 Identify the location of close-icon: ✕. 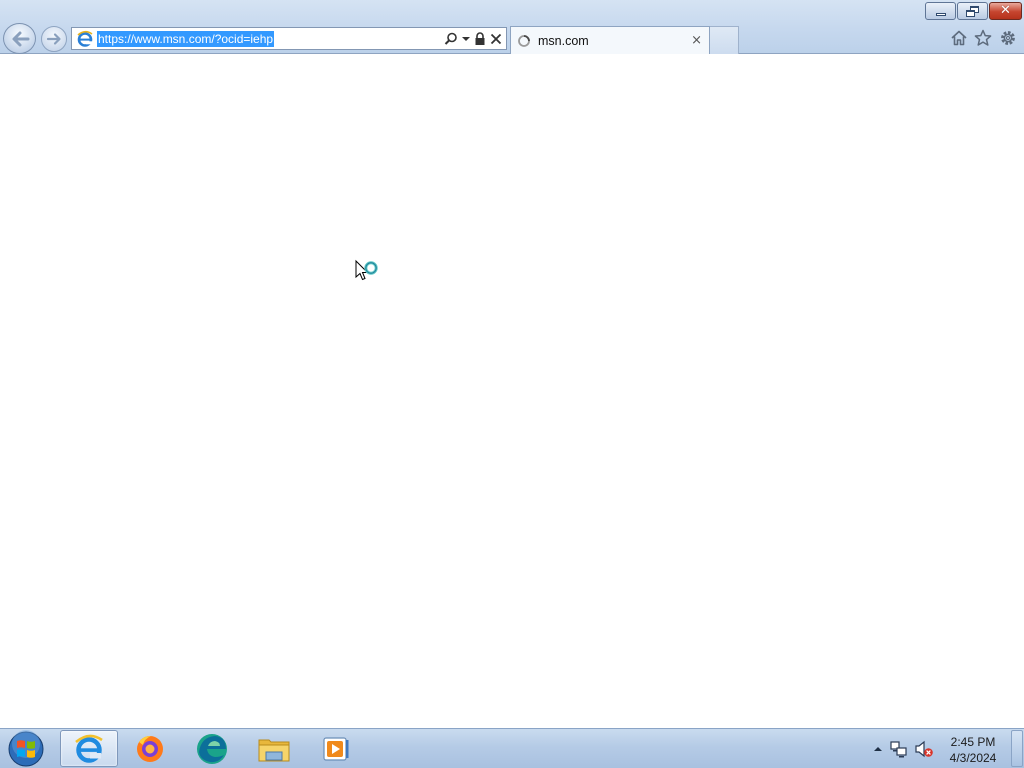
(1005, 10).